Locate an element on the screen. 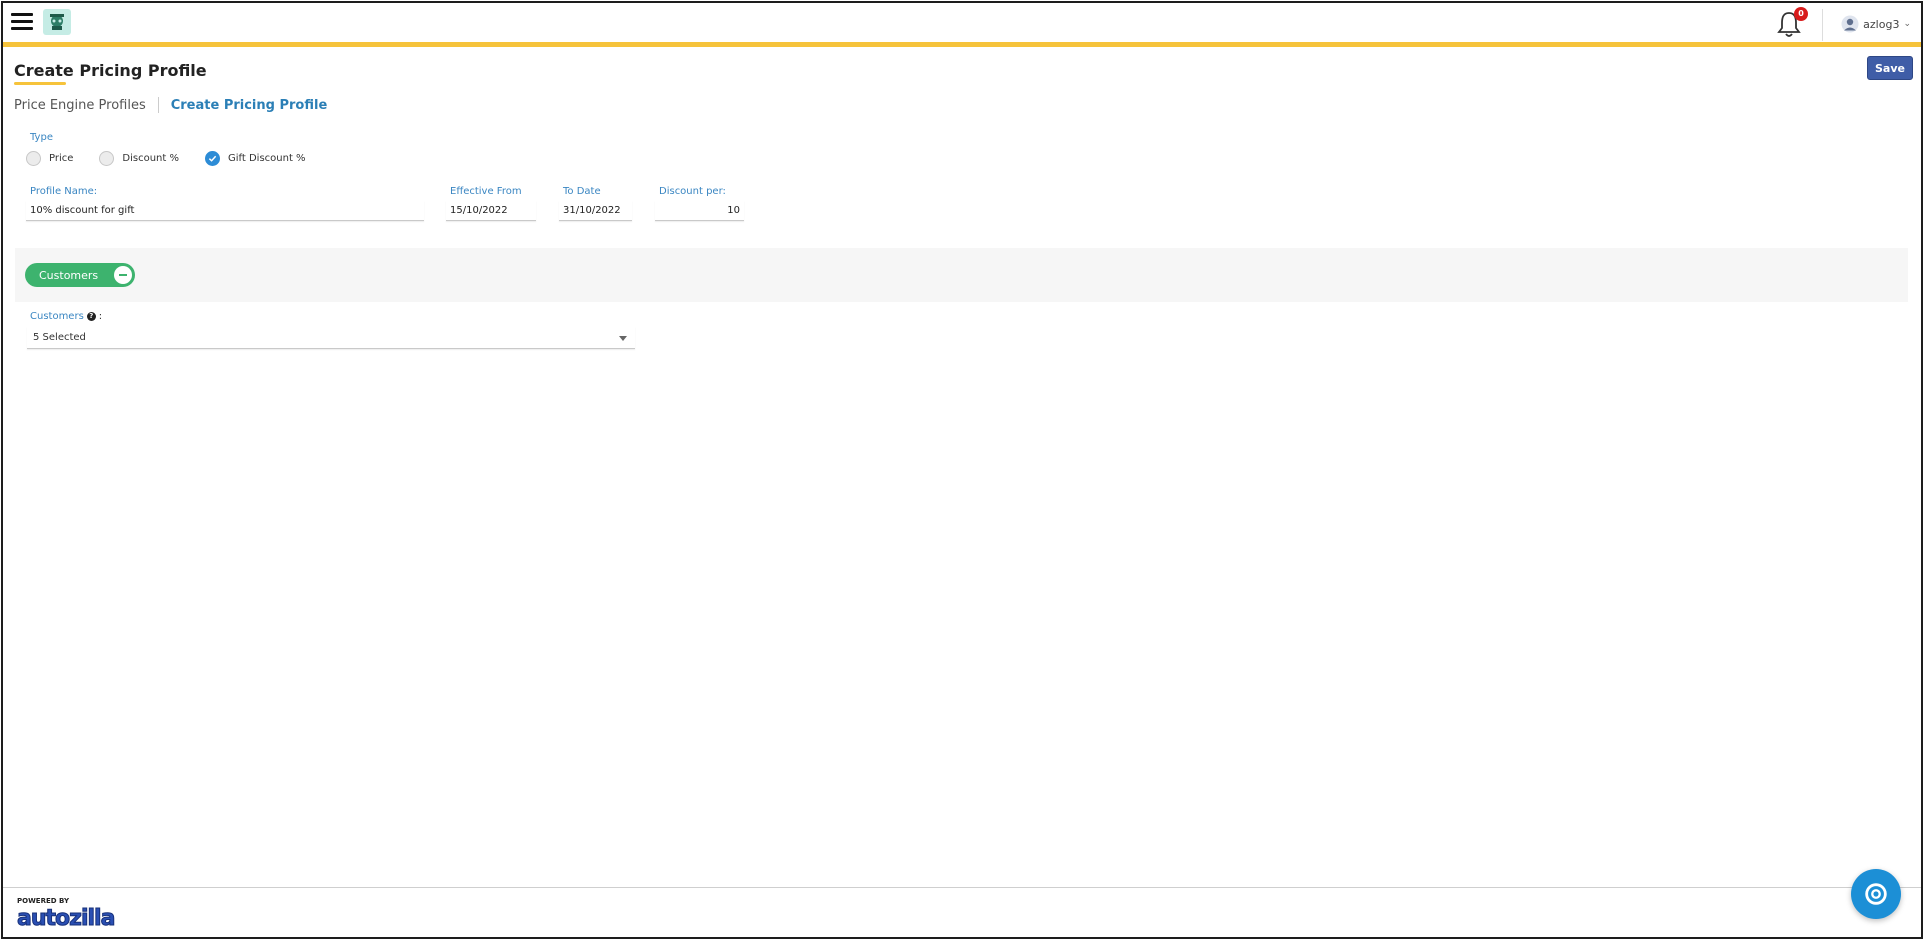 The width and height of the screenshot is (1924, 940). radio-gift-discount-percent: Gift Discount % is located at coordinates (255, 158).